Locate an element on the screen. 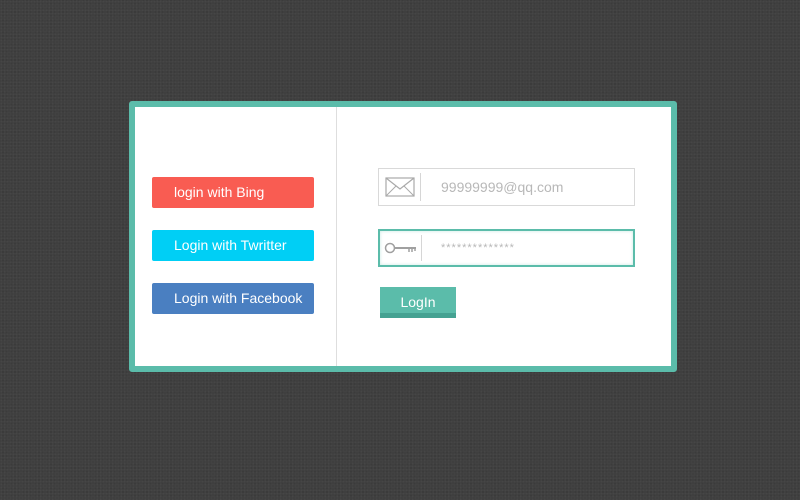 This screenshot has height=500, width=800. email-field: 99999999@qq.com is located at coordinates (506, 187).